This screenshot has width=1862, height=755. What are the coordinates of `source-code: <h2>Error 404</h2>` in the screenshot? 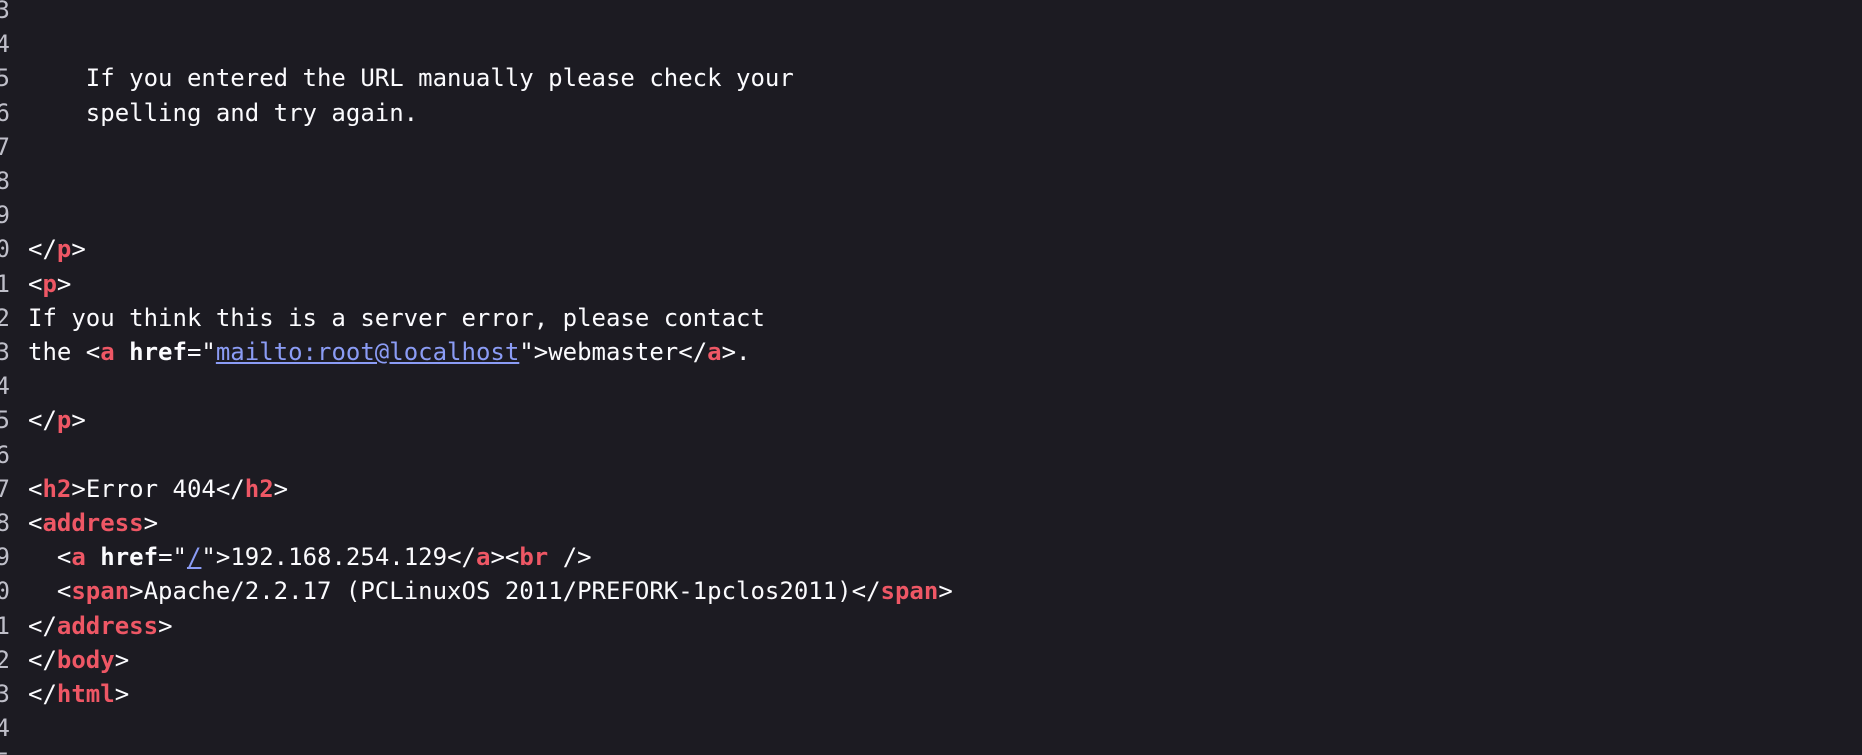 It's located at (158, 489).